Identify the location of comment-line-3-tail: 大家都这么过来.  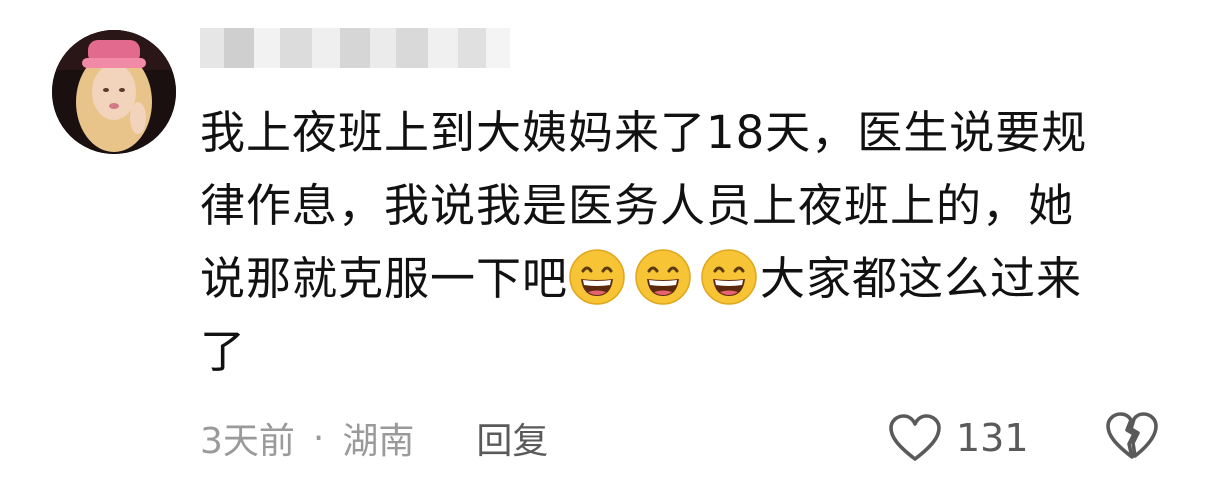
(921, 278).